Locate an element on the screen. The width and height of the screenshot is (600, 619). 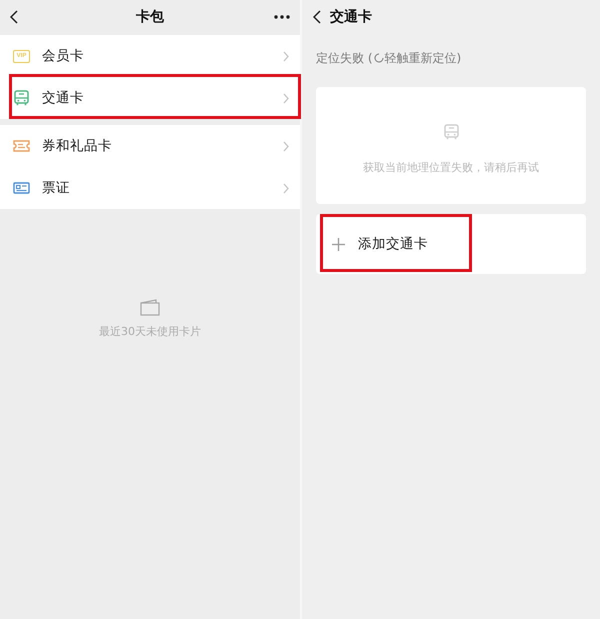
plus-icon is located at coordinates (338, 244).